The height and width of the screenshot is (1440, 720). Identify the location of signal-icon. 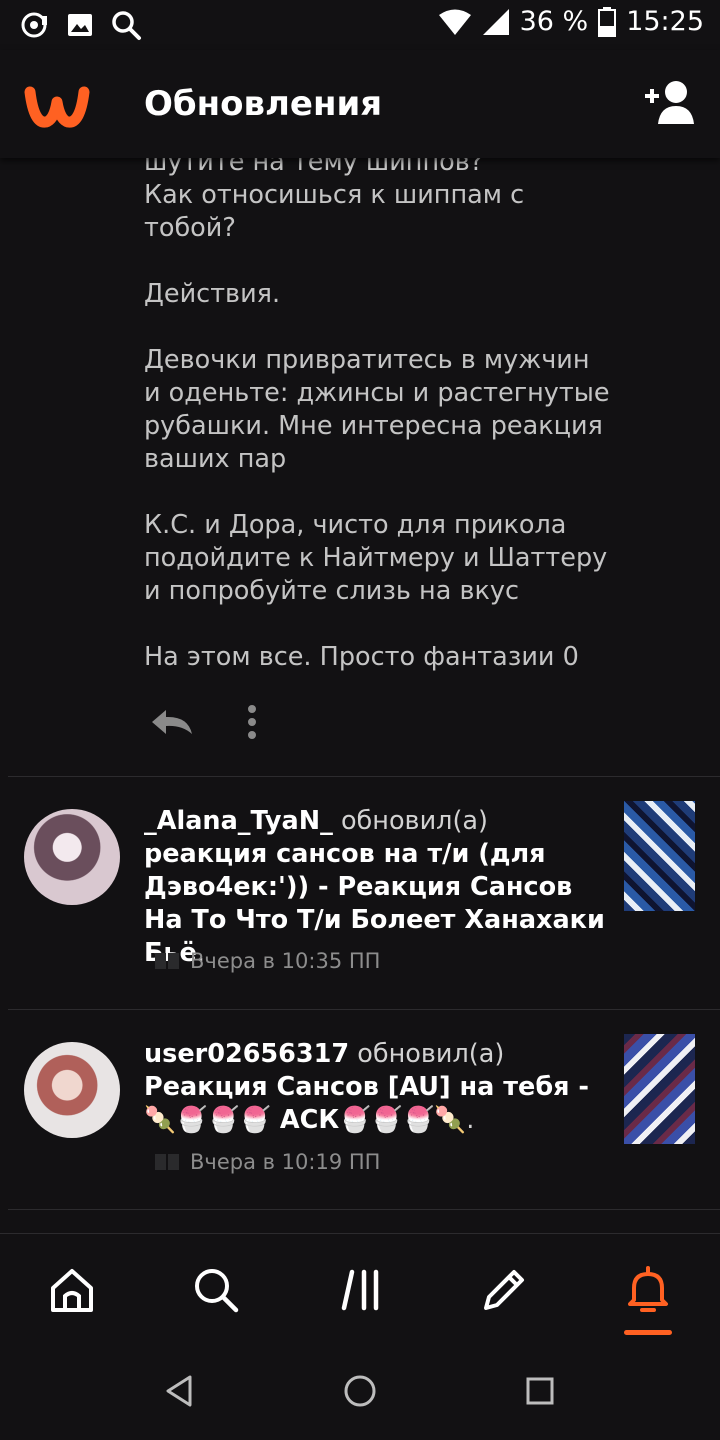
(495, 21).